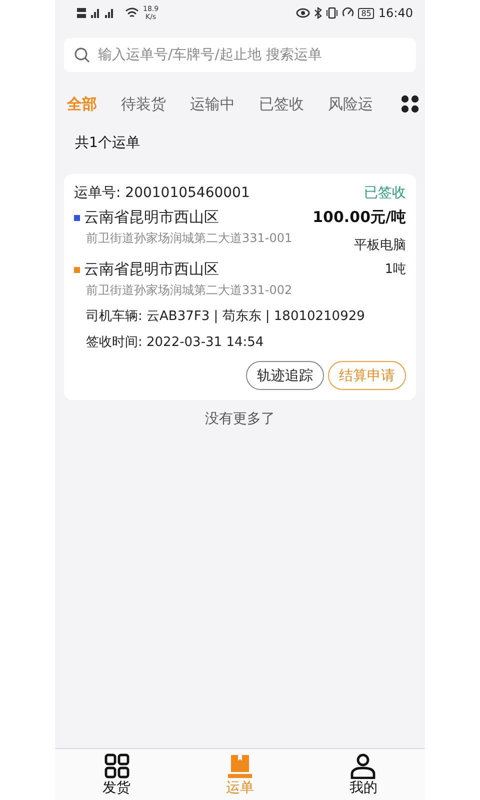 The width and height of the screenshot is (480, 800). What do you see at coordinates (143, 104) in the screenshot?
I see `tab: 待装货` at bounding box center [143, 104].